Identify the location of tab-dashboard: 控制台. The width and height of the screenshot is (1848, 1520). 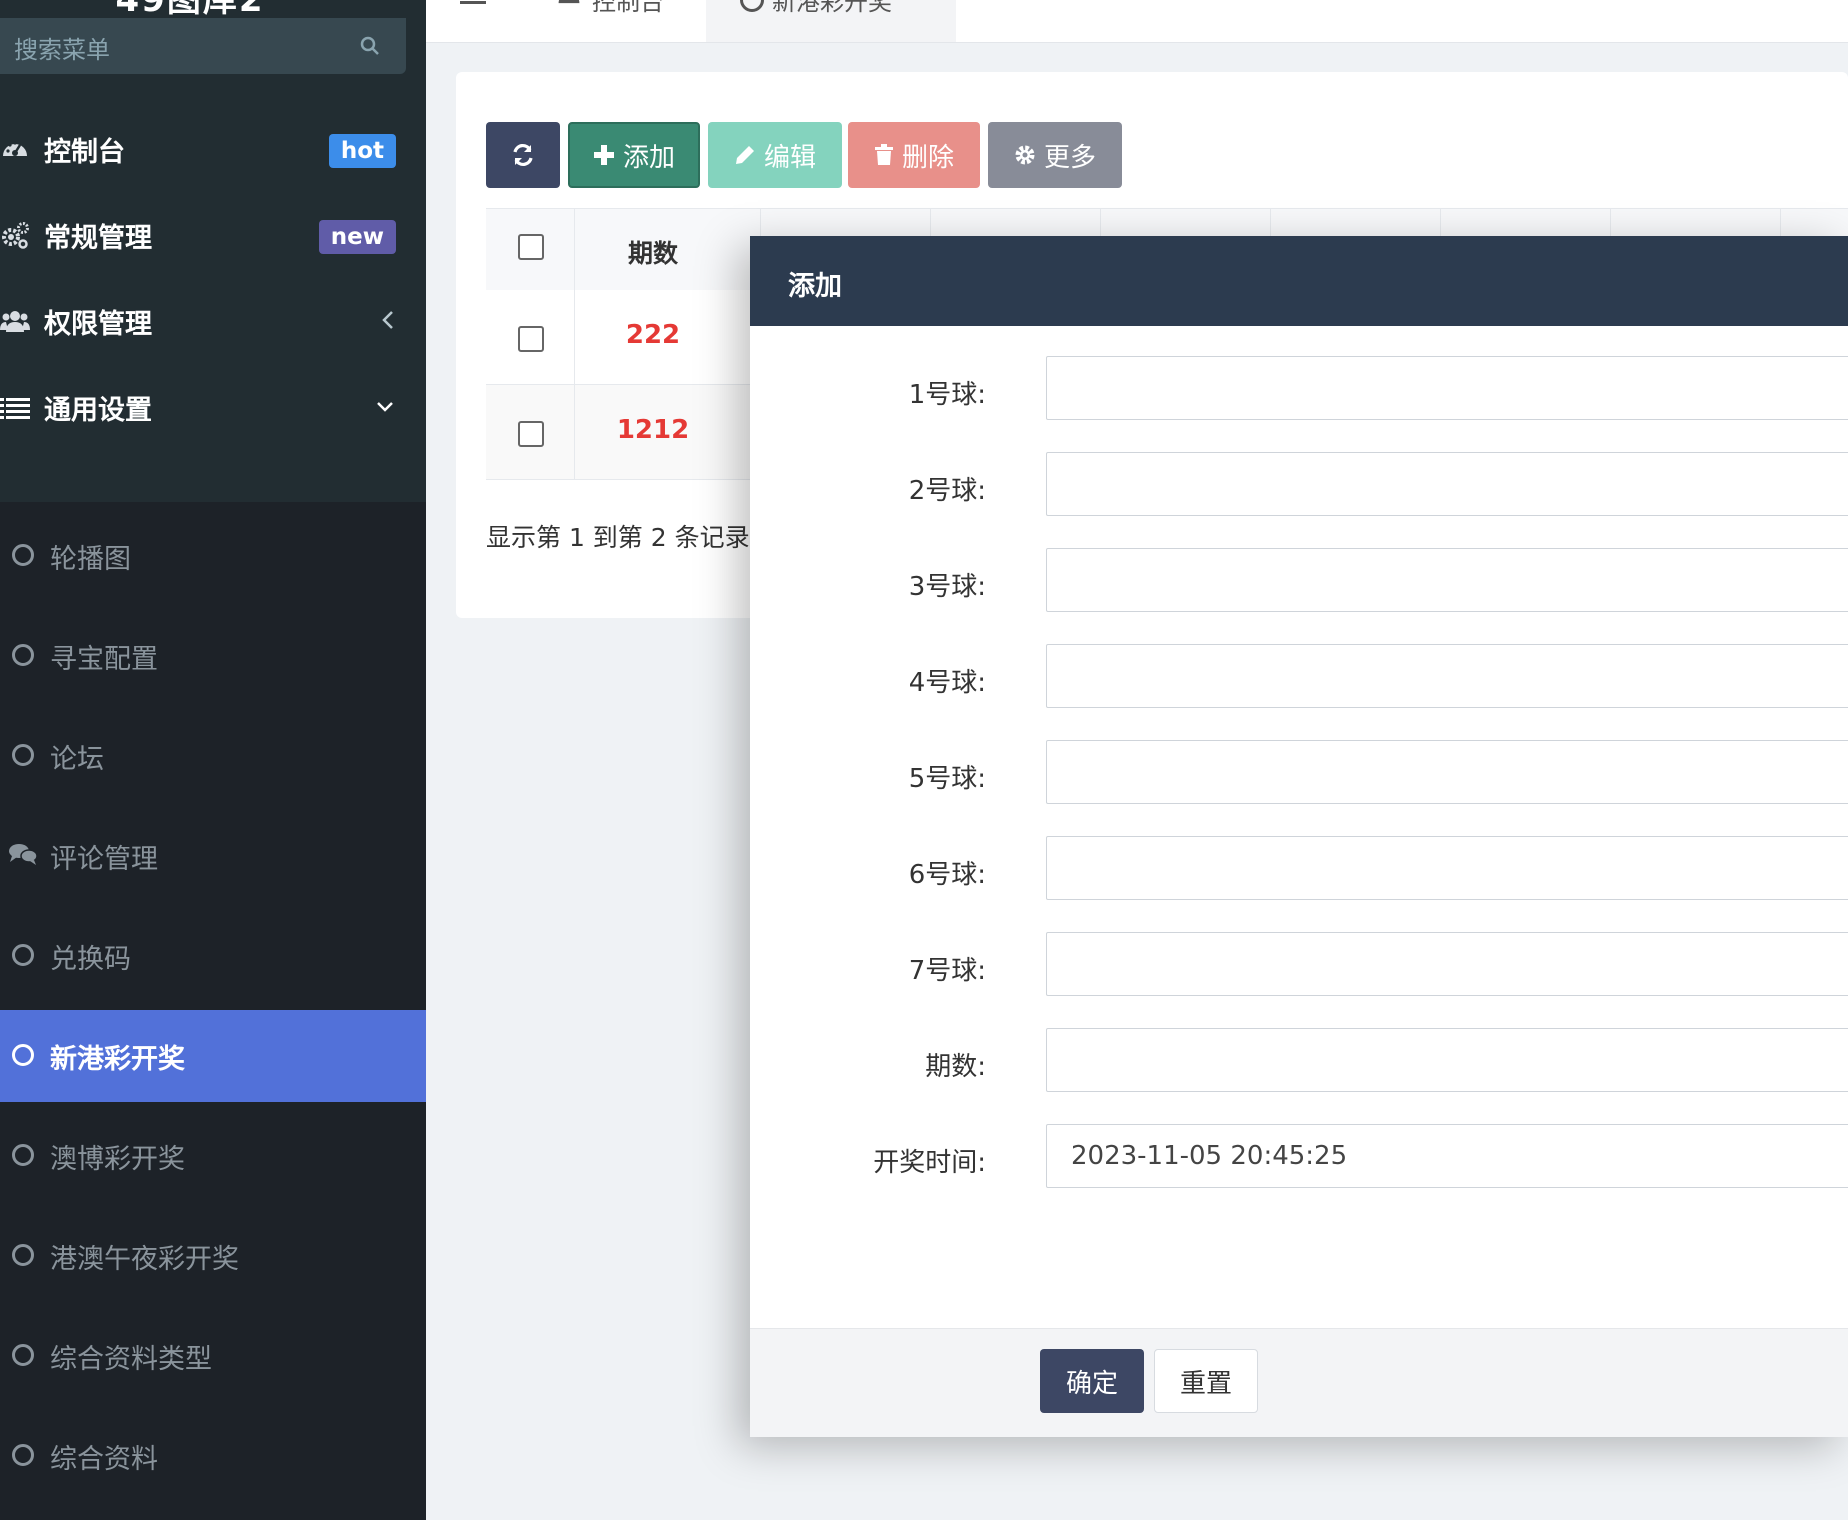
(624, 12).